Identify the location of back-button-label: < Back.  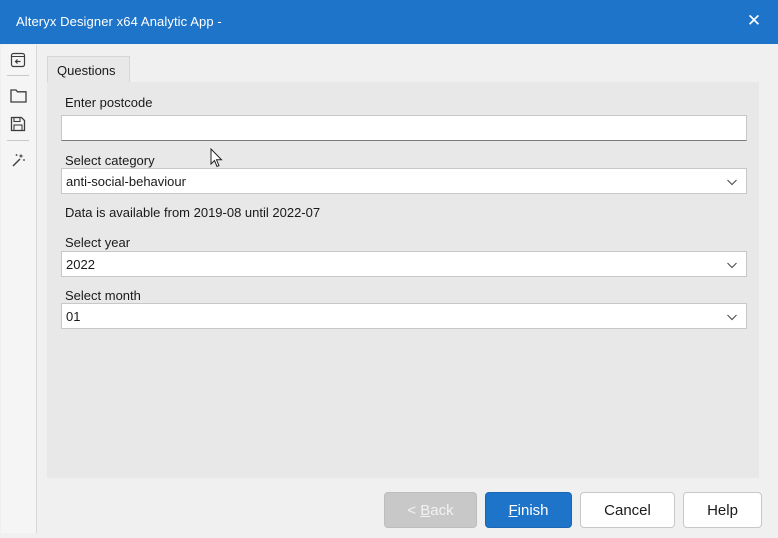
(430, 510).